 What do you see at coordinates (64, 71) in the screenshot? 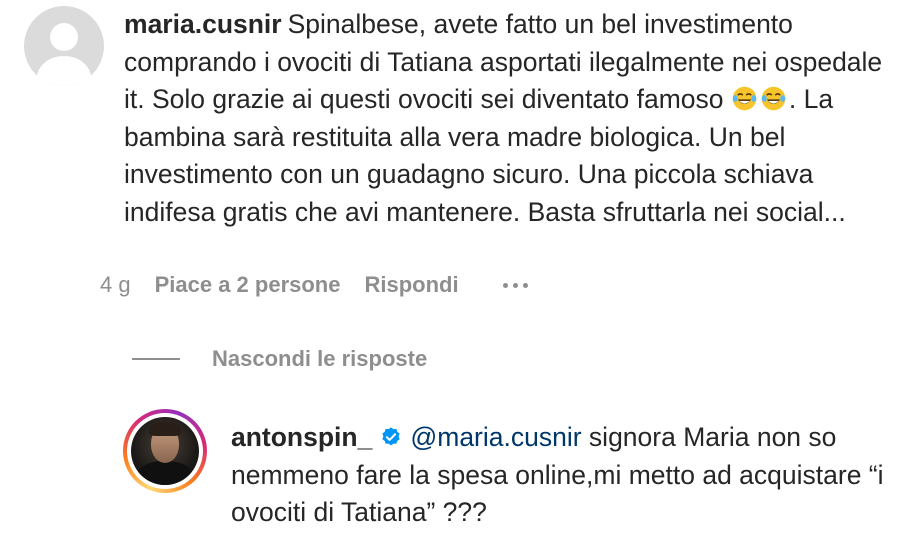
I see `avatar-shoulders-shape` at bounding box center [64, 71].